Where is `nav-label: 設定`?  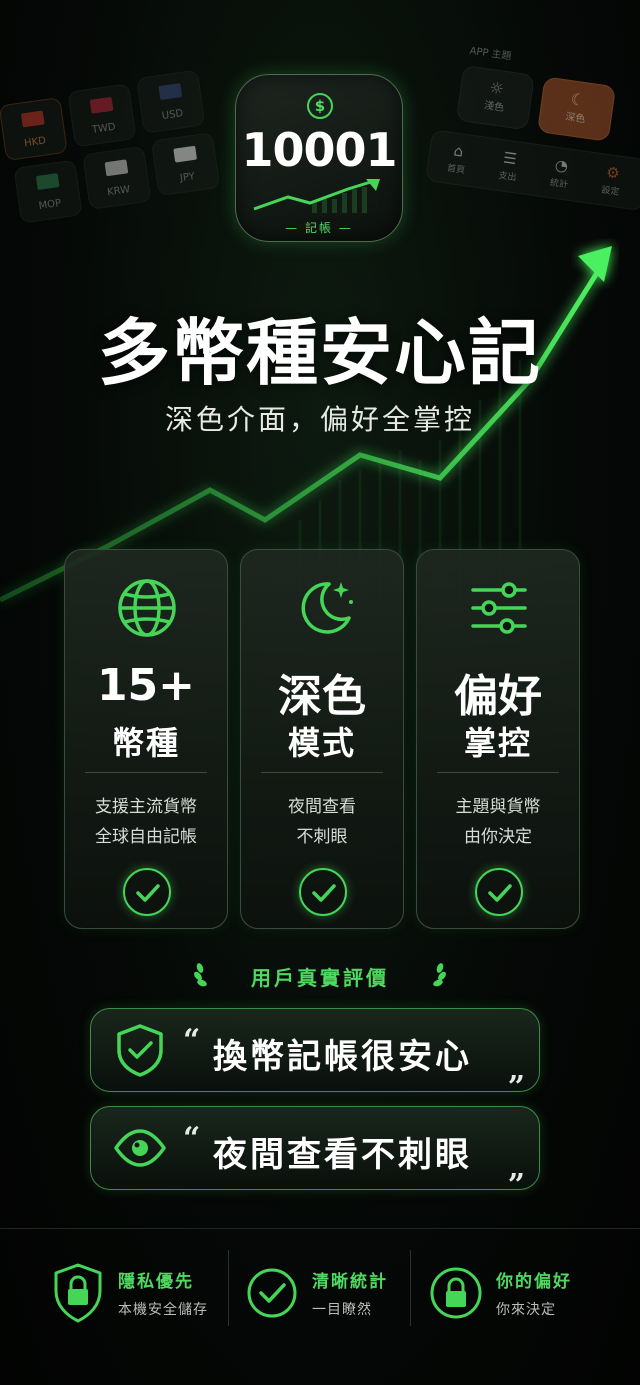 nav-label: 設定 is located at coordinates (610, 191).